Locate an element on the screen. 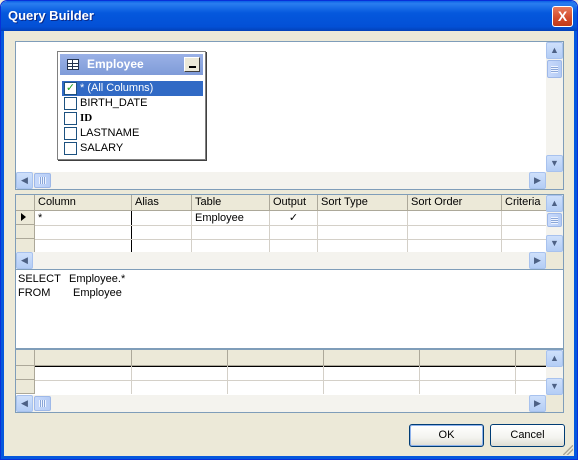 The image size is (578, 460). cancel-button: Cancel is located at coordinates (527, 435).